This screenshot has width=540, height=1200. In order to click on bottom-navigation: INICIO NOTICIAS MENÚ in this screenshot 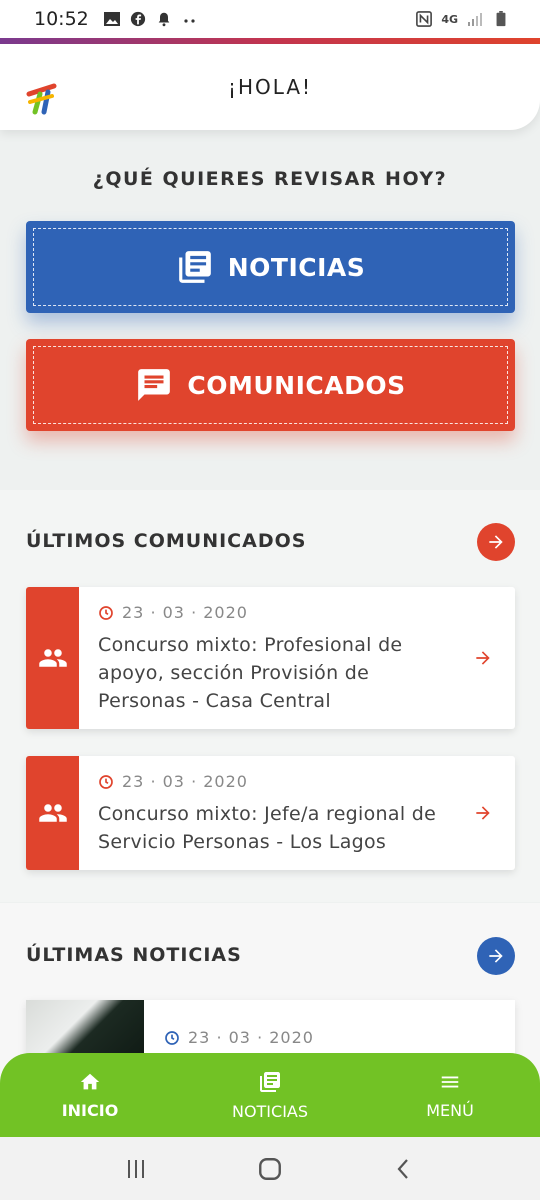, I will do `click(270, 1095)`.